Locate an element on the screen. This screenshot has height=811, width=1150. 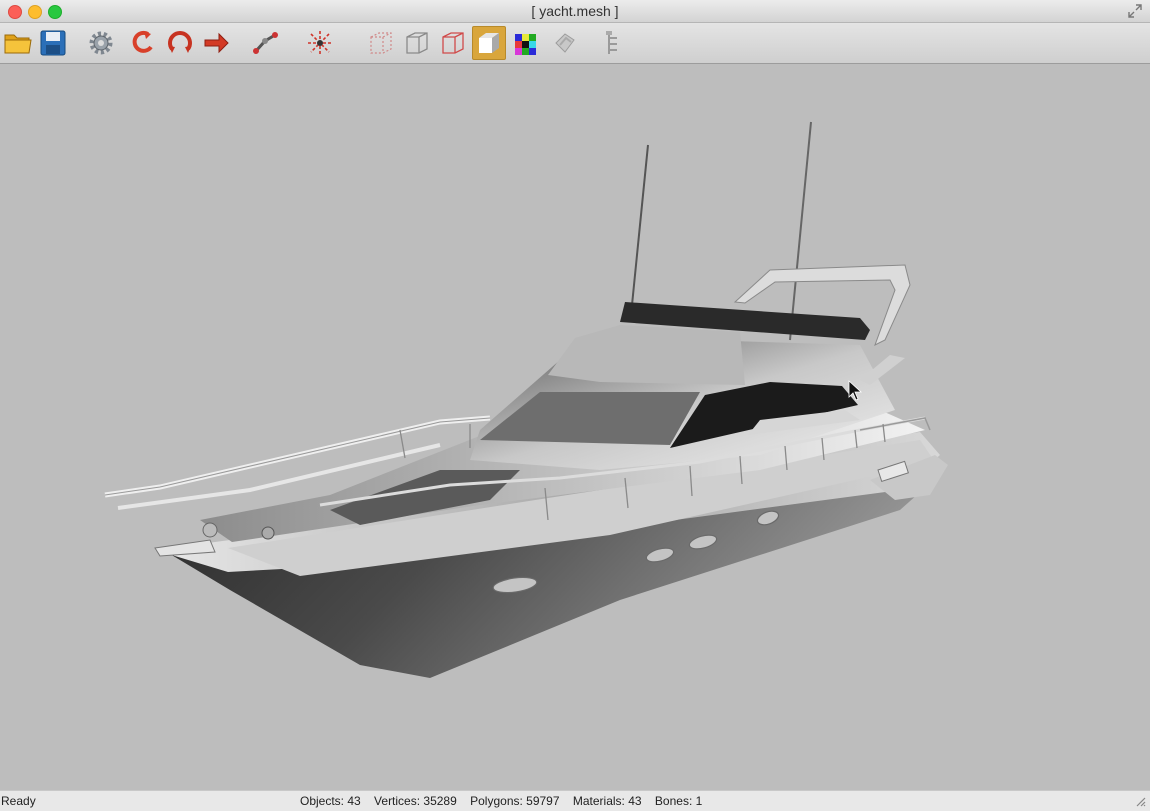
points-view-button is located at coordinates (381, 43).